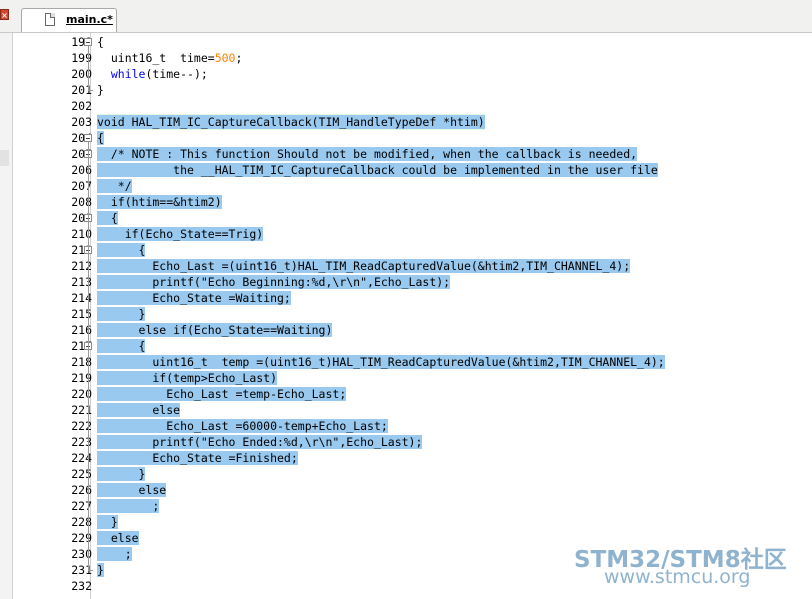 This screenshot has height=599, width=812. I want to click on code-keyword: while, so click(128, 74).